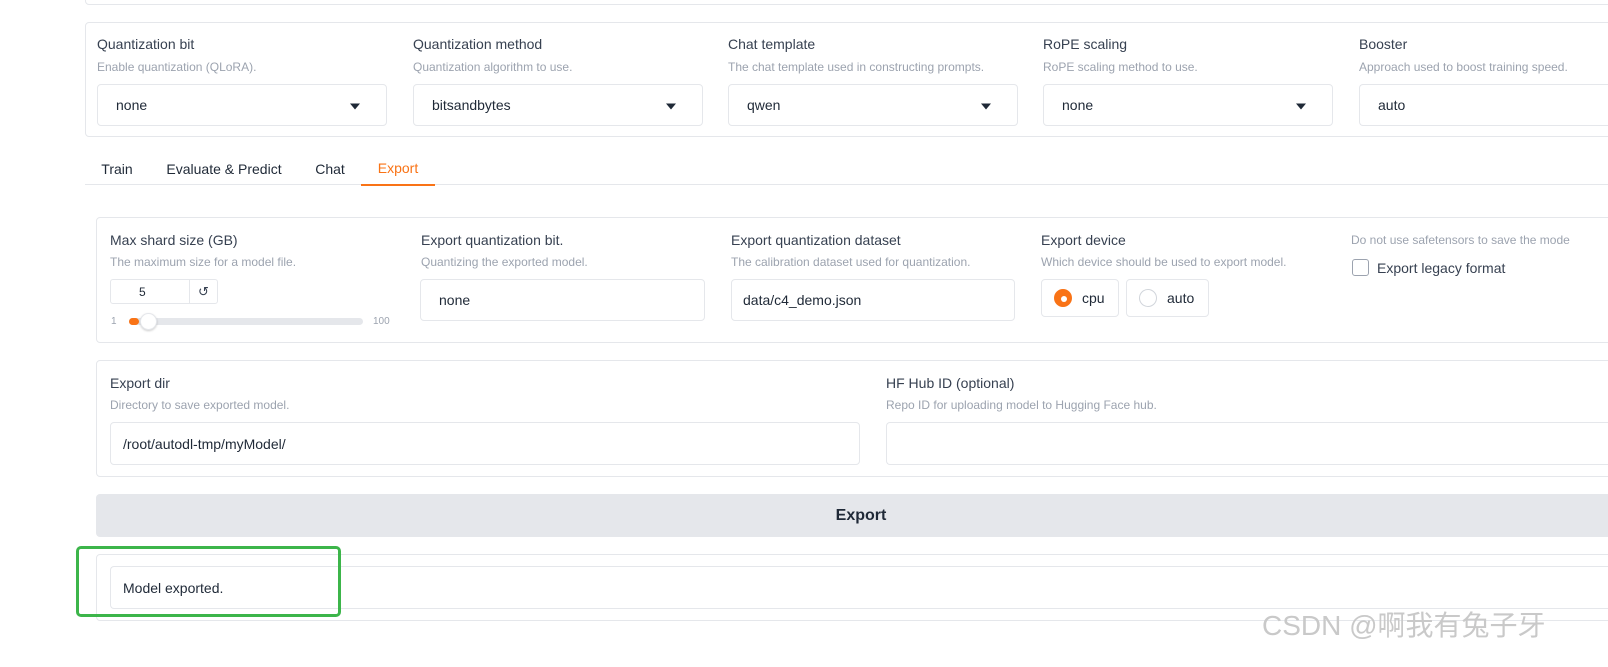 The width and height of the screenshot is (1608, 667). Describe the element at coordinates (208, 581) in the screenshot. I see `highlight-box` at that location.